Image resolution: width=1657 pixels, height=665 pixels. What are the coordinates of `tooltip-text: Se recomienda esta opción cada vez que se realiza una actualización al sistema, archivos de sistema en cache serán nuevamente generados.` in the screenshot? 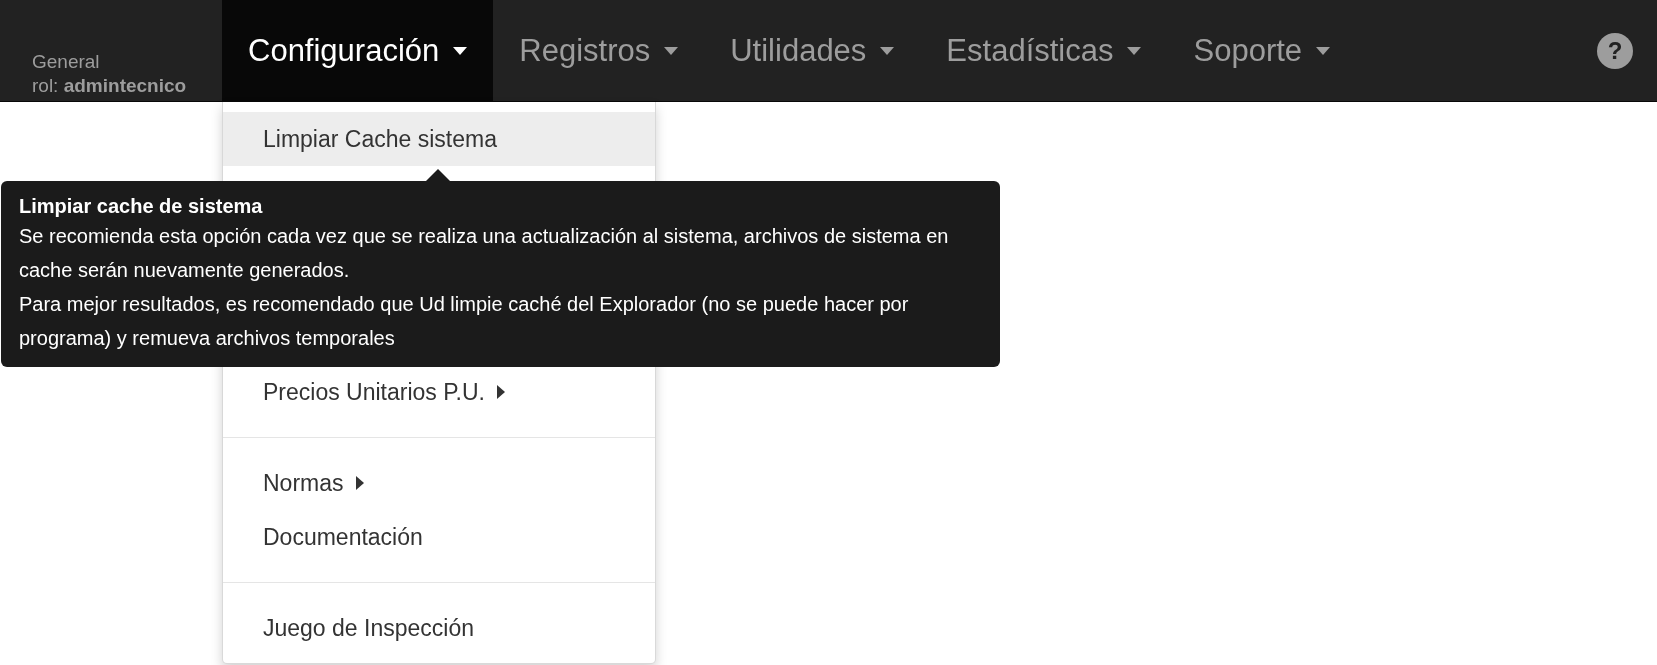 It's located at (484, 253).